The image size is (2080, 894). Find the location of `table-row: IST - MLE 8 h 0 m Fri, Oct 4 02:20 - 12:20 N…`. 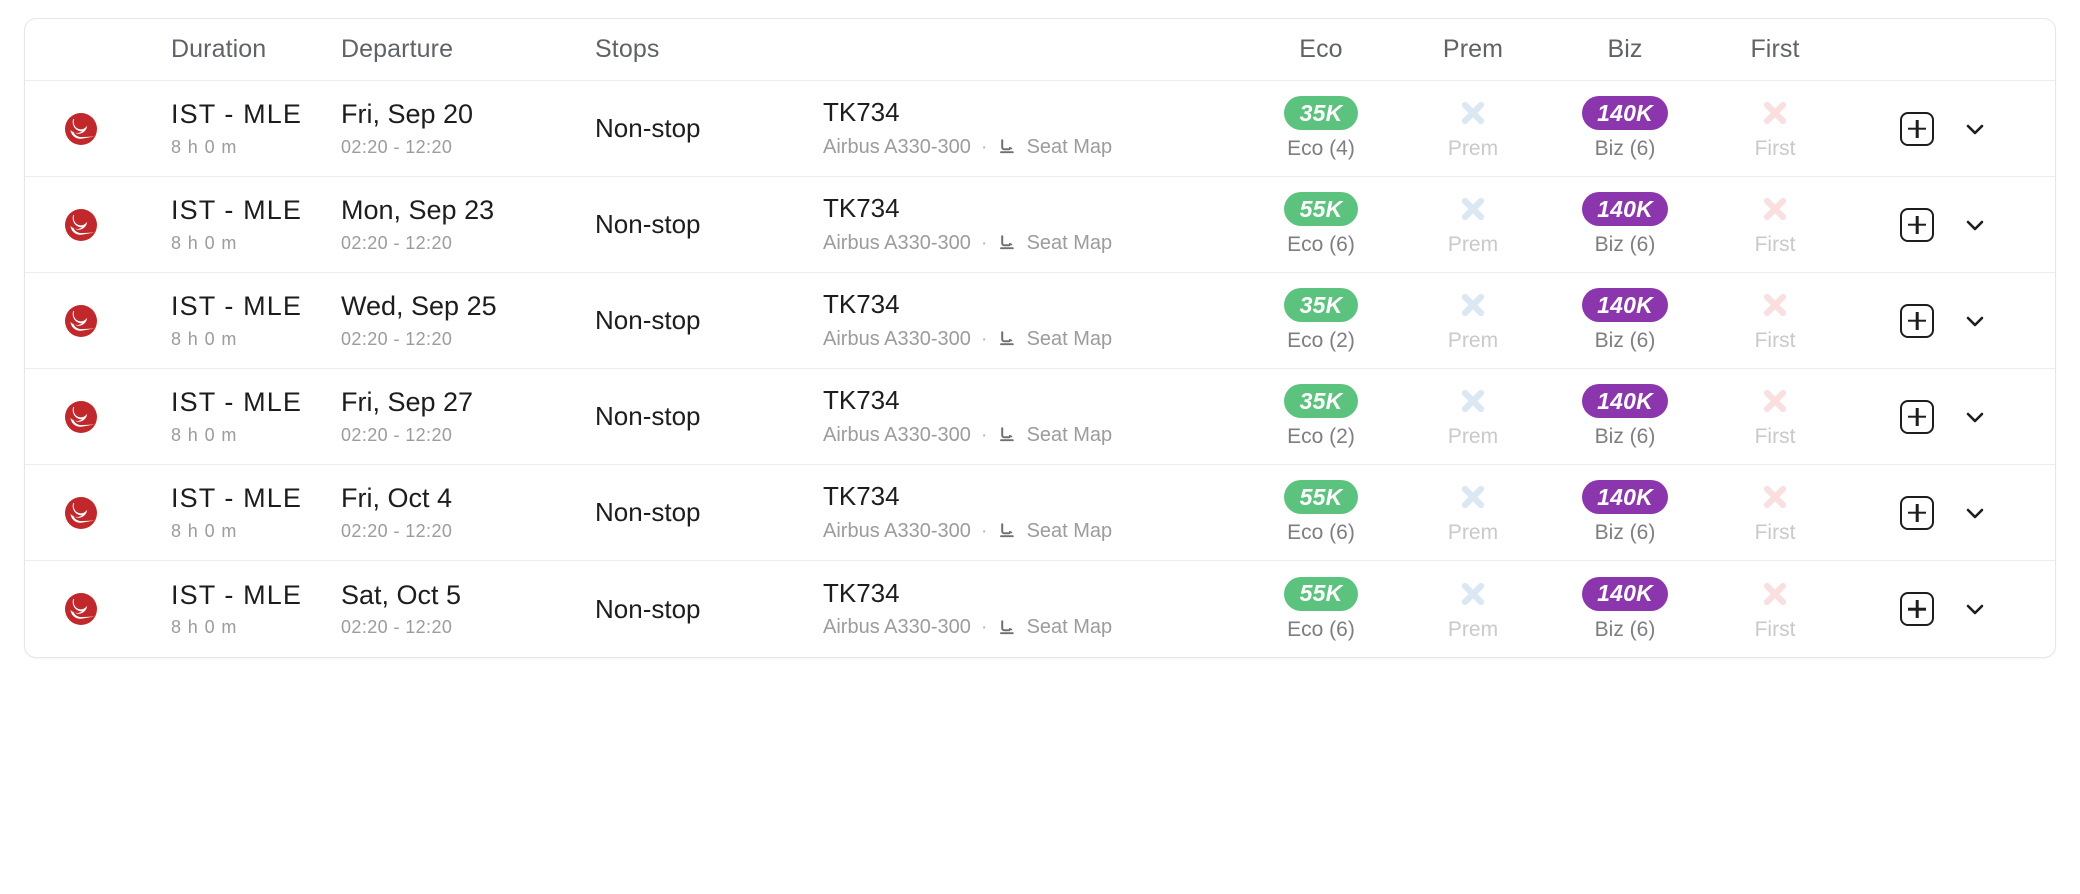

table-row: IST - MLE 8 h 0 m Fri, Oct 4 02:20 - 12:20 N… is located at coordinates (1040, 513).